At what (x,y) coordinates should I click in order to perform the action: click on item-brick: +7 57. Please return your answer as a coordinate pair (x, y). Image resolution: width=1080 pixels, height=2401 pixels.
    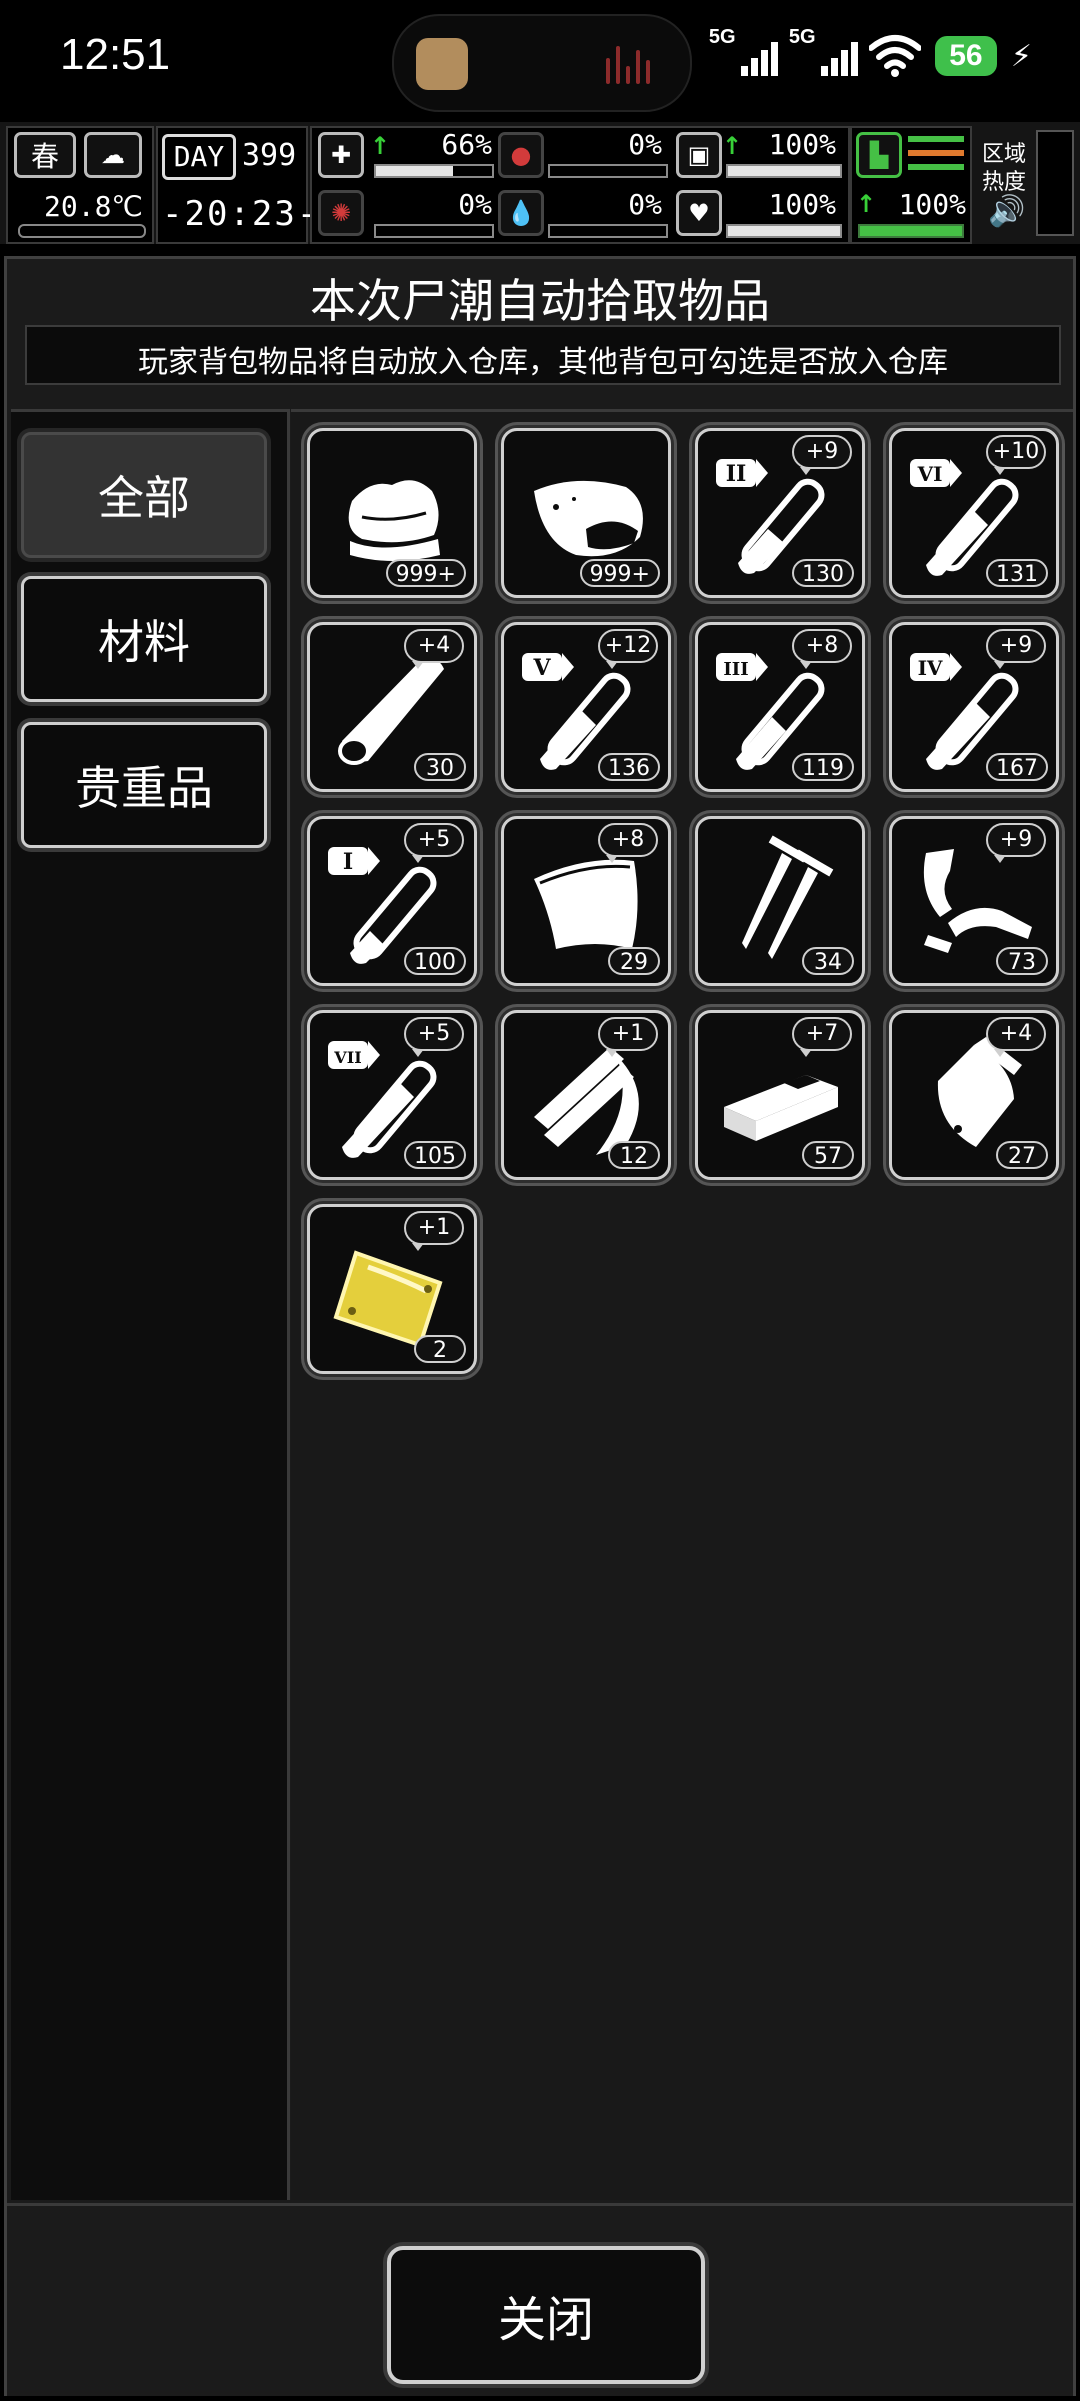
    Looking at the image, I should click on (780, 1095).